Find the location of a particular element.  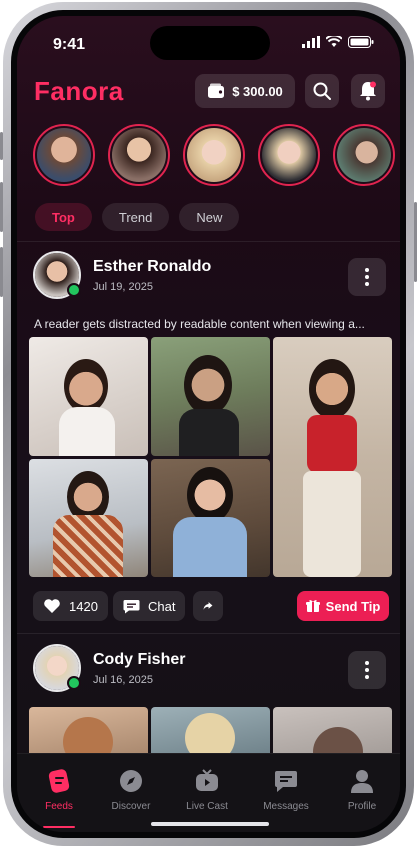

nav-messages: Messages is located at coordinates (286, 790).